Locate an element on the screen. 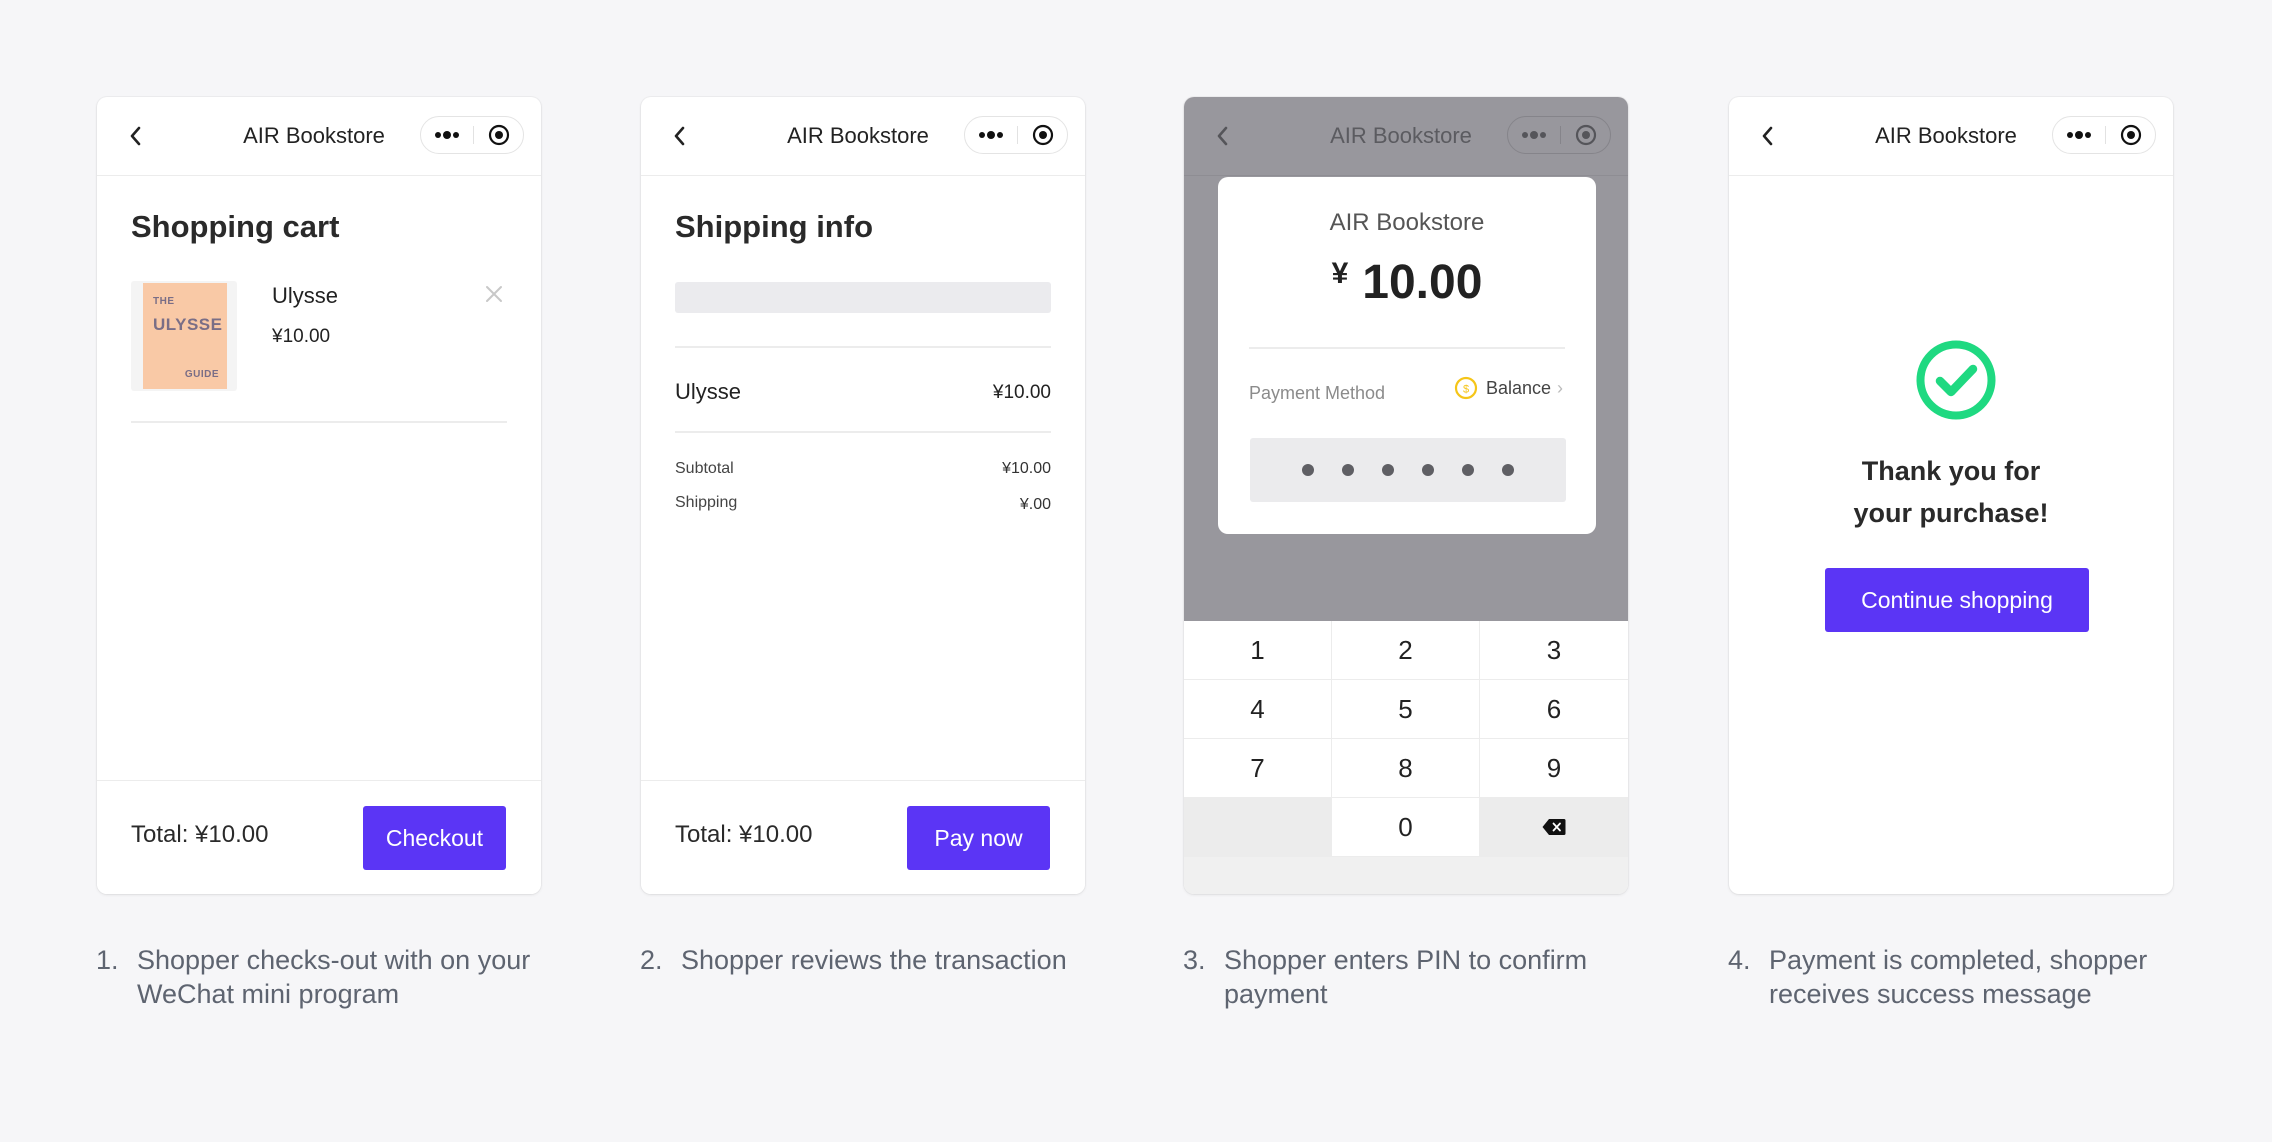  coin-icon: $ is located at coordinates (1466, 388).